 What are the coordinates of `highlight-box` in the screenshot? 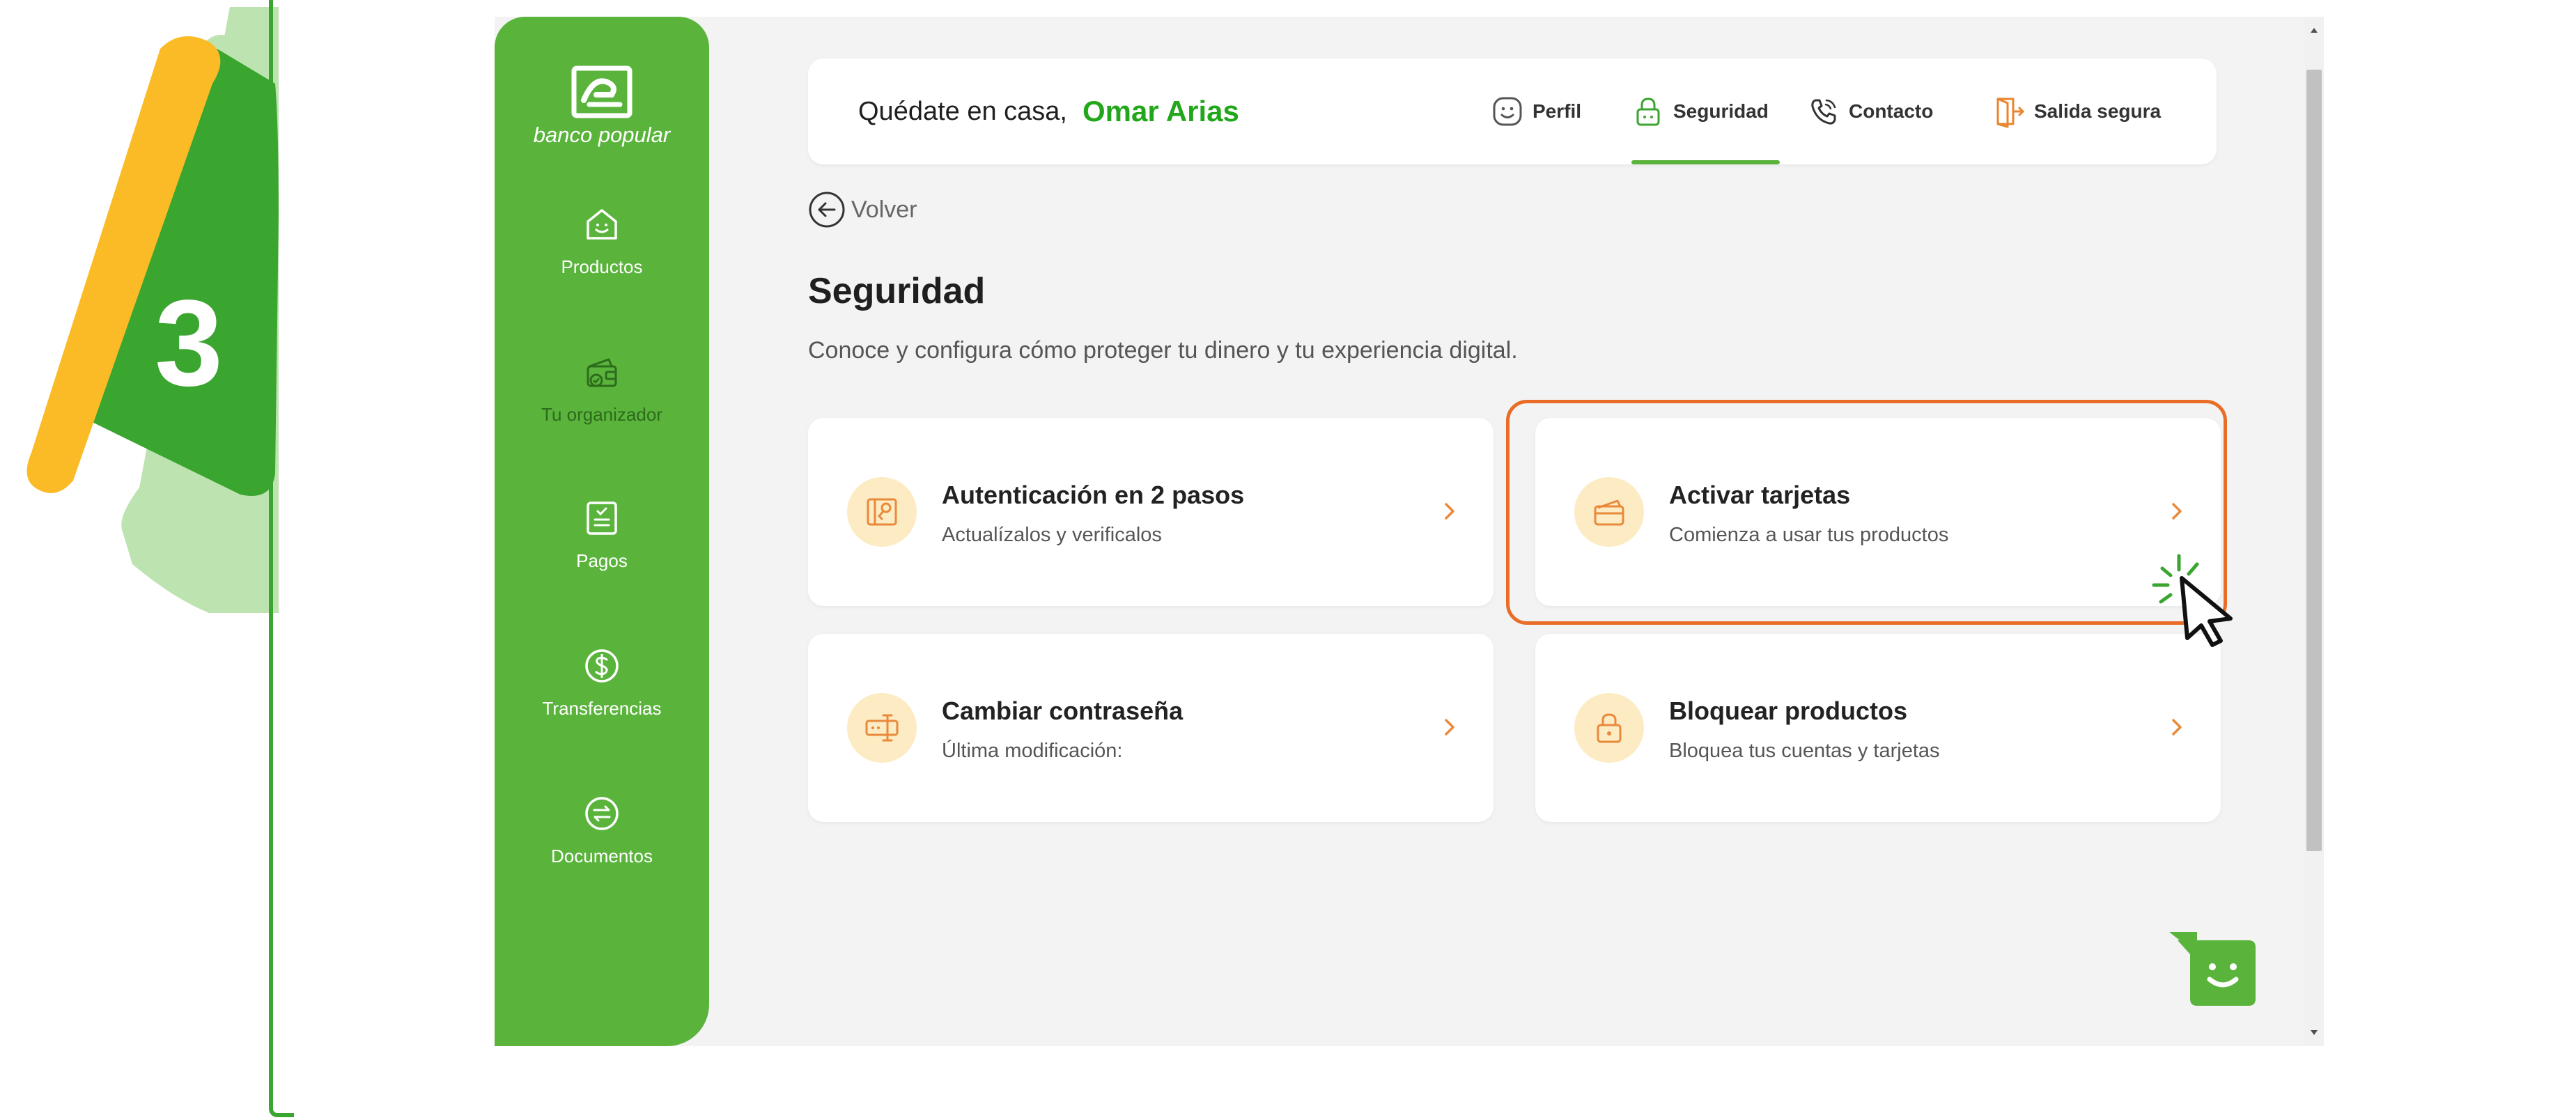 It's located at (1866, 512).